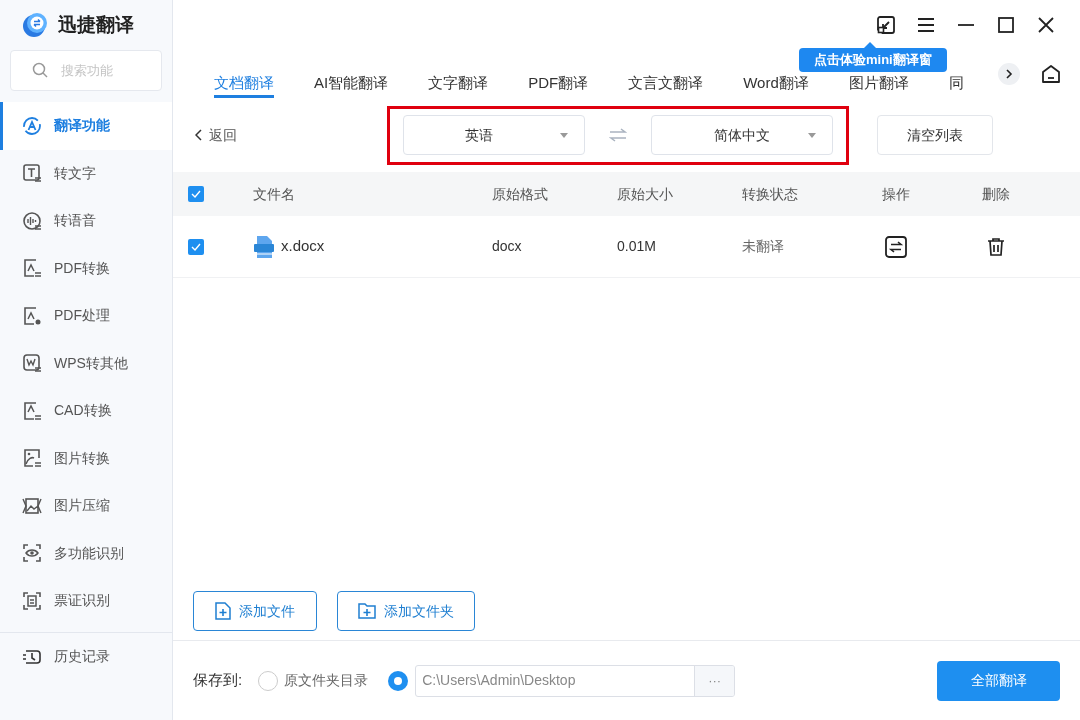 The image size is (1080, 720). I want to click on app-title: 迅捷翻译, so click(96, 24).